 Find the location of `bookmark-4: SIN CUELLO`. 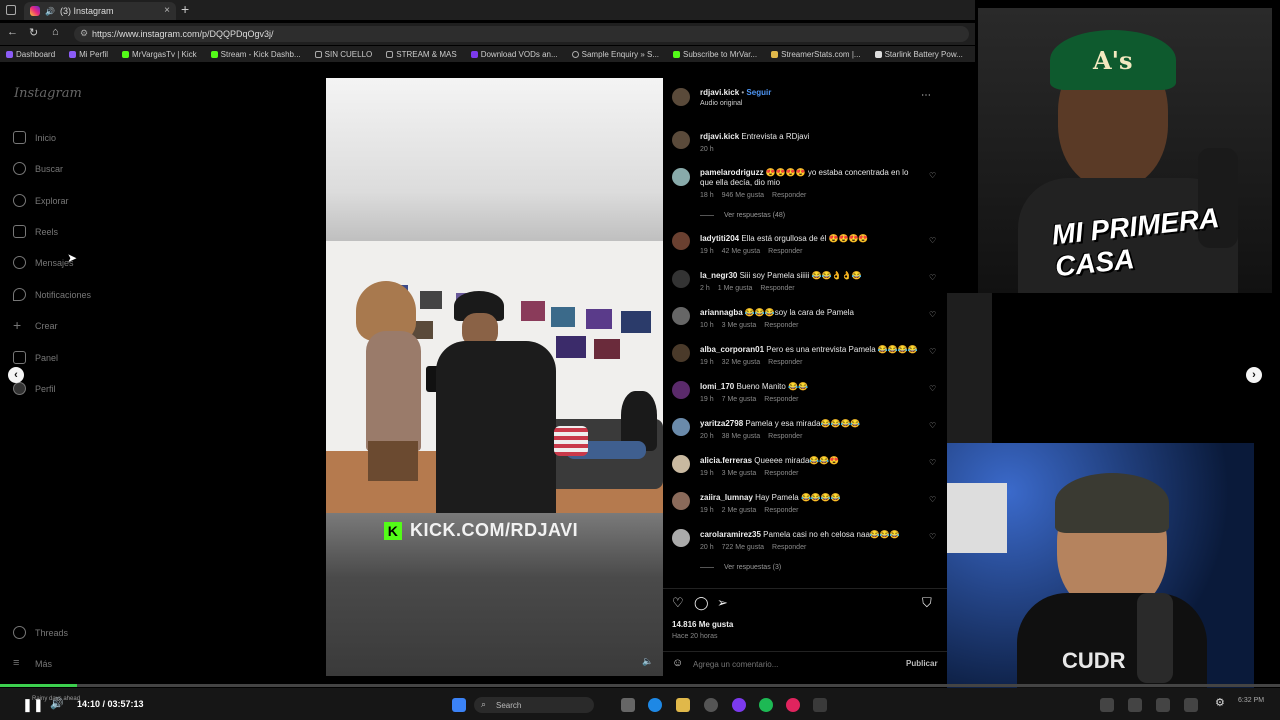

bookmark-4: SIN CUELLO is located at coordinates (343, 54).